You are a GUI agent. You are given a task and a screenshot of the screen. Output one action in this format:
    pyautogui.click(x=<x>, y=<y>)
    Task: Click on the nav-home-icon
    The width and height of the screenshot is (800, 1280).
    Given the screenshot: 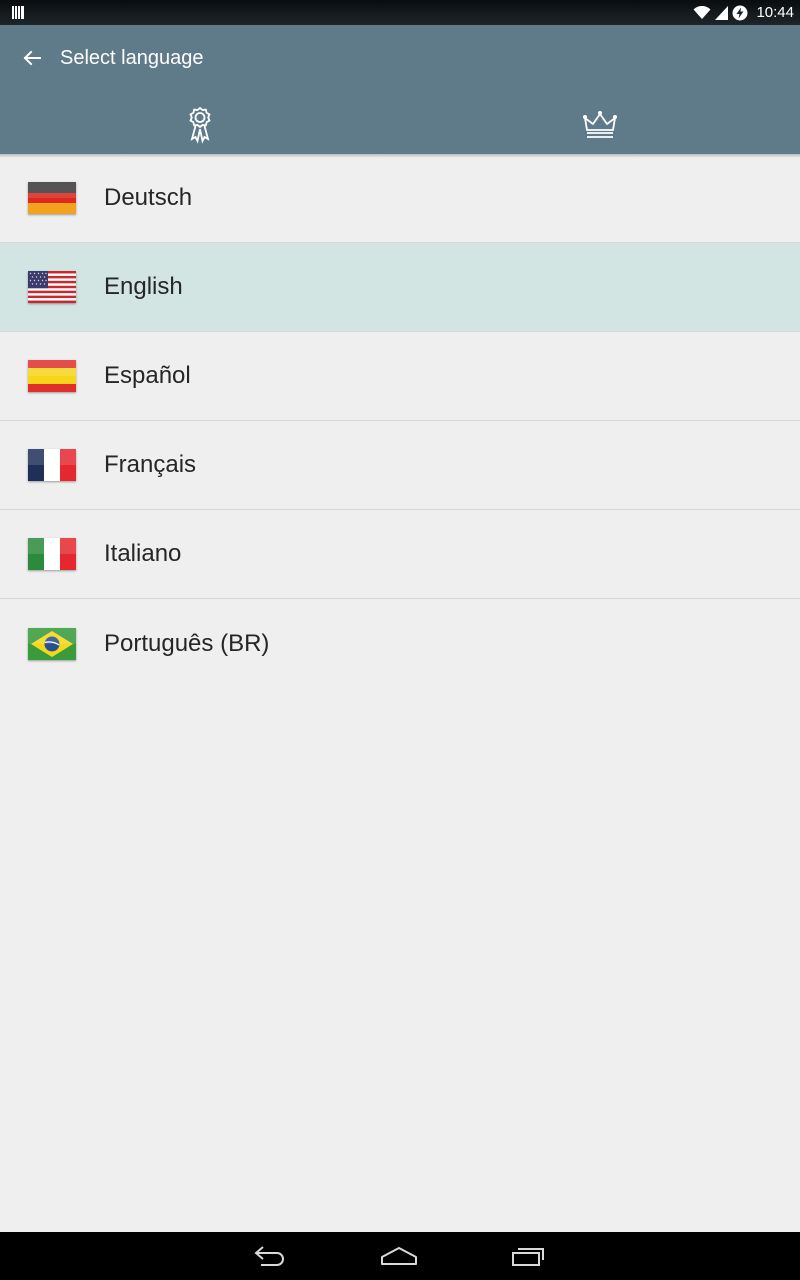 What is the action you would take?
    pyautogui.click(x=399, y=1256)
    